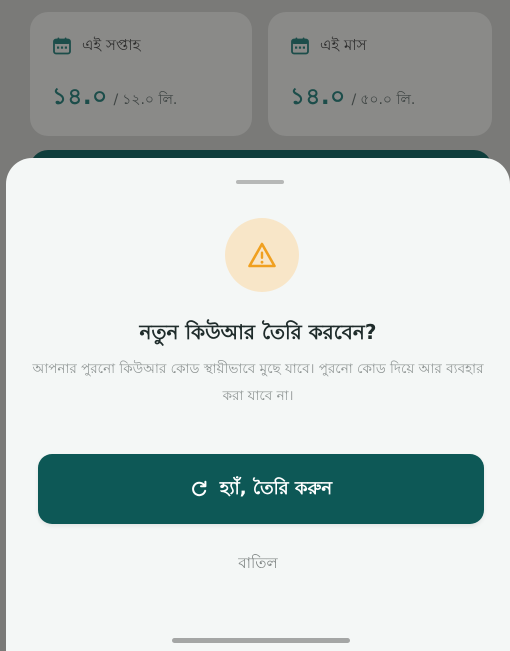 This screenshot has width=510, height=651. I want to click on monthly-stat-card: এই মাস ১৪.০ / ৫০.০ লি., so click(380, 74).